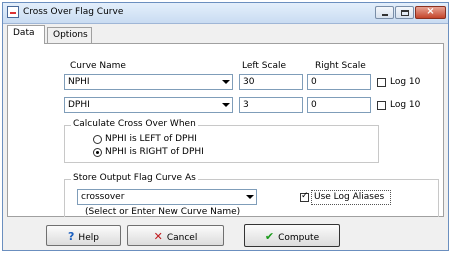 The width and height of the screenshot is (453, 255). What do you see at coordinates (148, 82) in the screenshot?
I see `curve1-combo: NPHI` at bounding box center [148, 82].